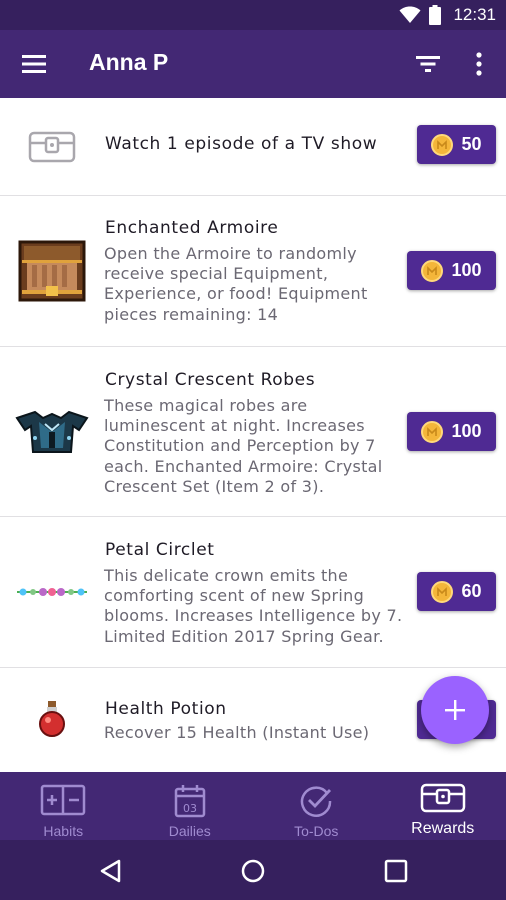  I want to click on buy-button: 50, so click(456, 144).